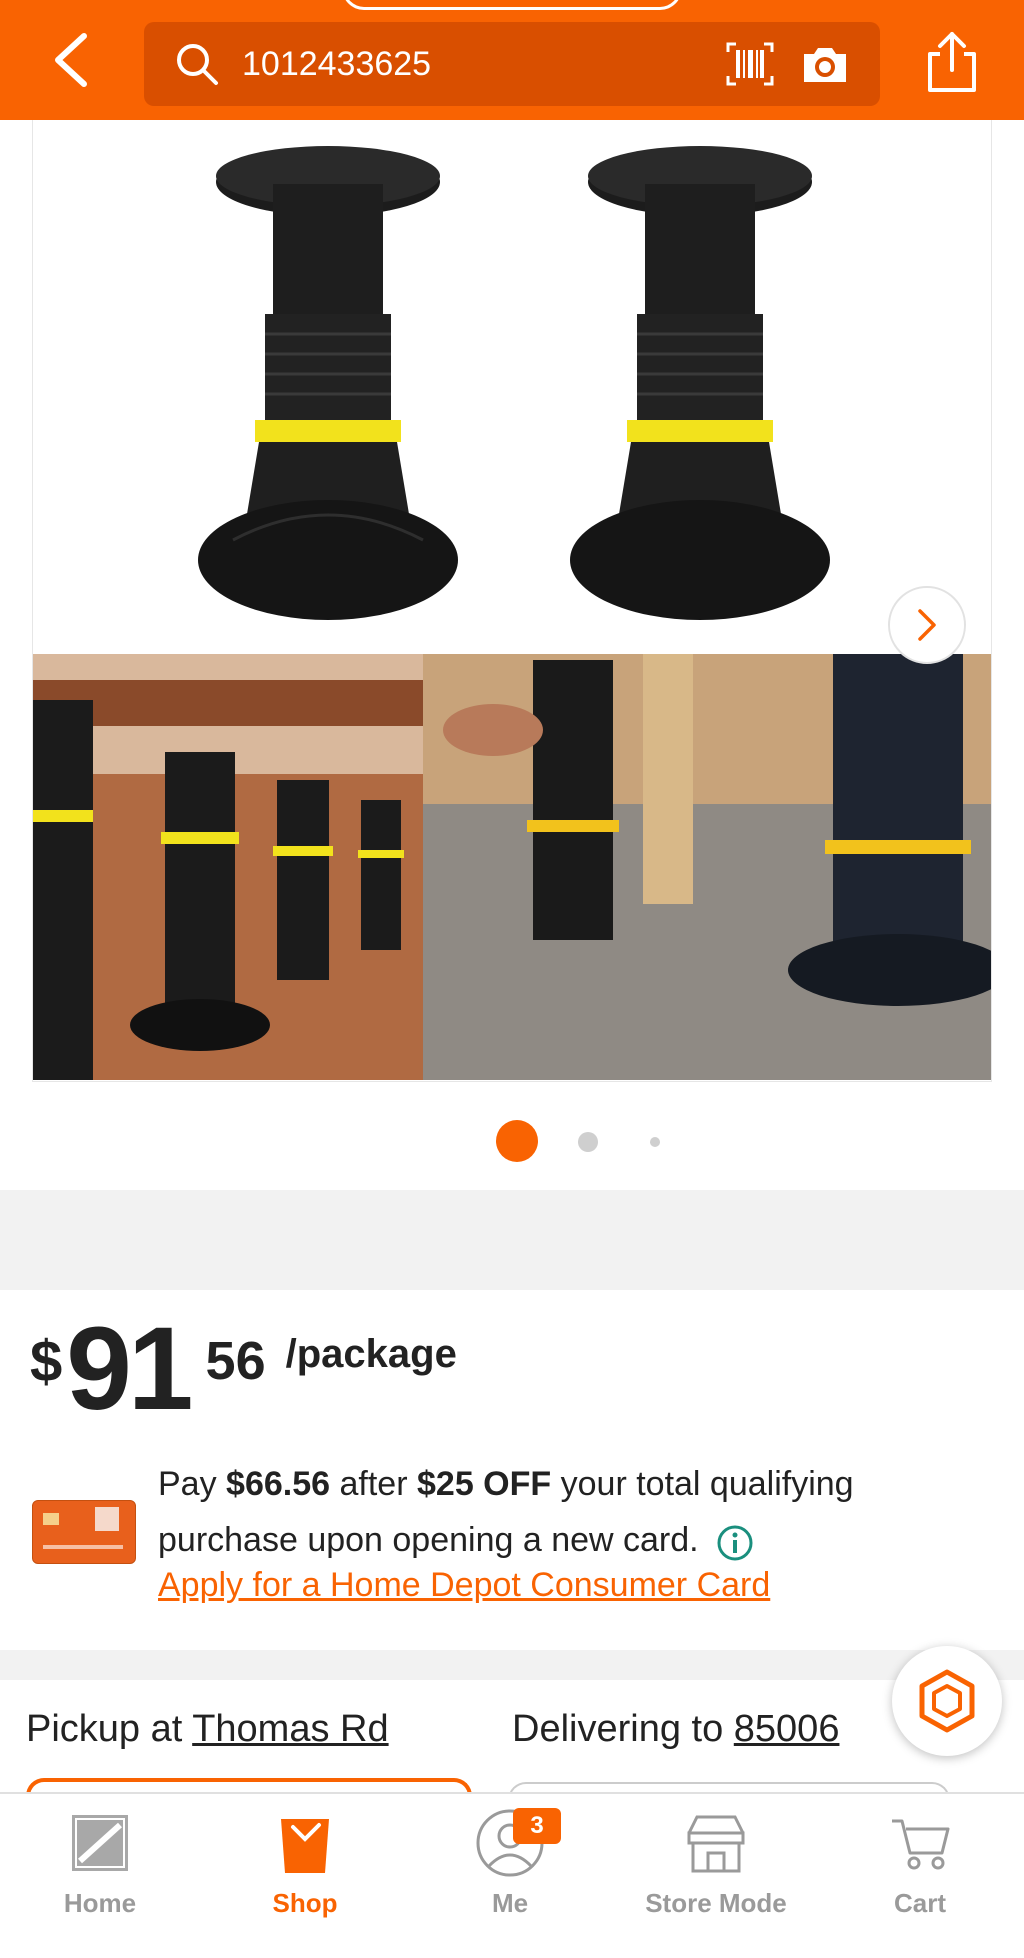 This screenshot has width=1024, height=1958. Describe the element at coordinates (484, 1484) in the screenshot. I see `promo-discount: $25 OFF` at that location.